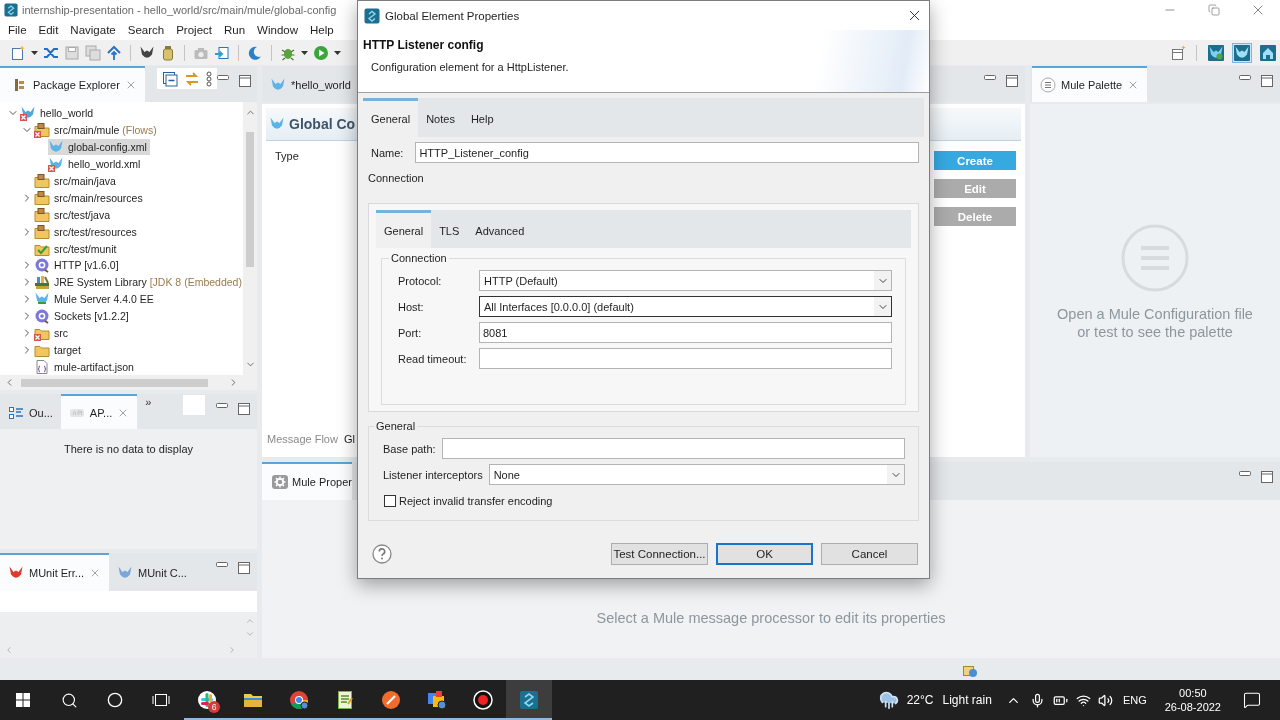  What do you see at coordinates (869, 554) in the screenshot?
I see `dialog-button: Cancel` at bounding box center [869, 554].